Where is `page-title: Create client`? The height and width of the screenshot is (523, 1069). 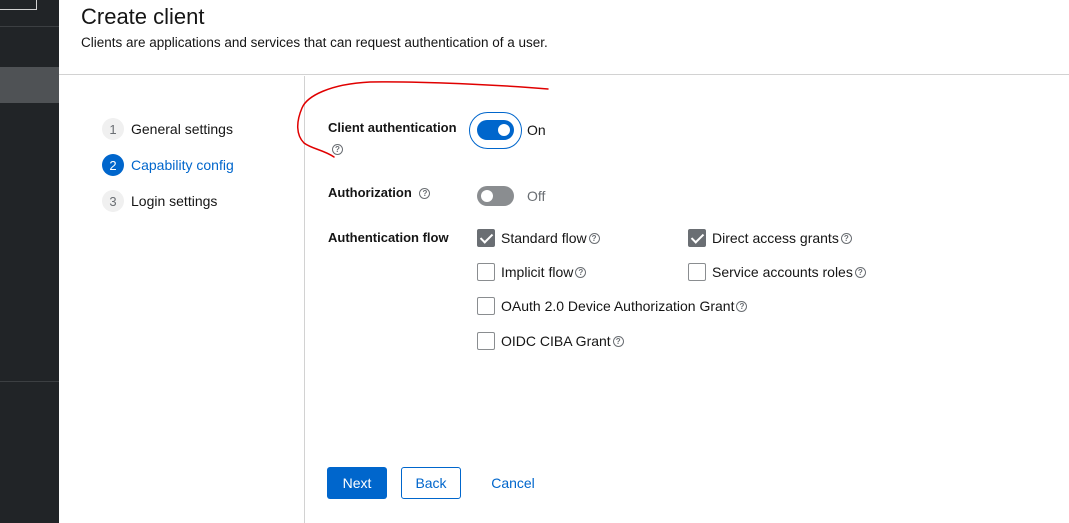 page-title: Create client is located at coordinates (143, 16).